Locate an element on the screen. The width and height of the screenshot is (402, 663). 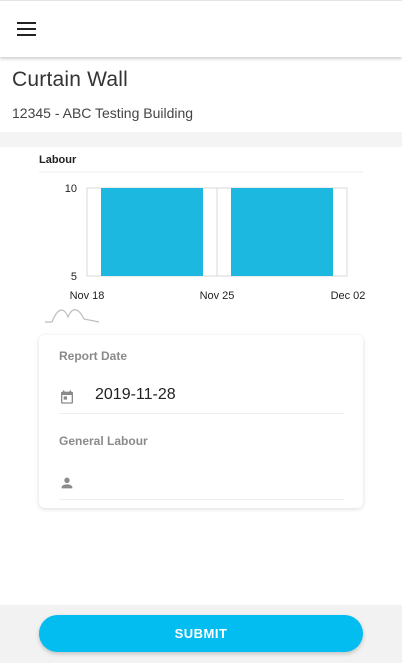
x-tick-label: Nov 25 is located at coordinates (217, 296).